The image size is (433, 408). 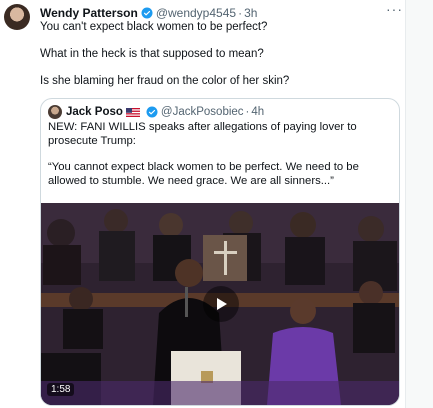 I want to click on tweet-header: Wendy Patterson @wendyp4545 · 3h, so click(x=148, y=13).